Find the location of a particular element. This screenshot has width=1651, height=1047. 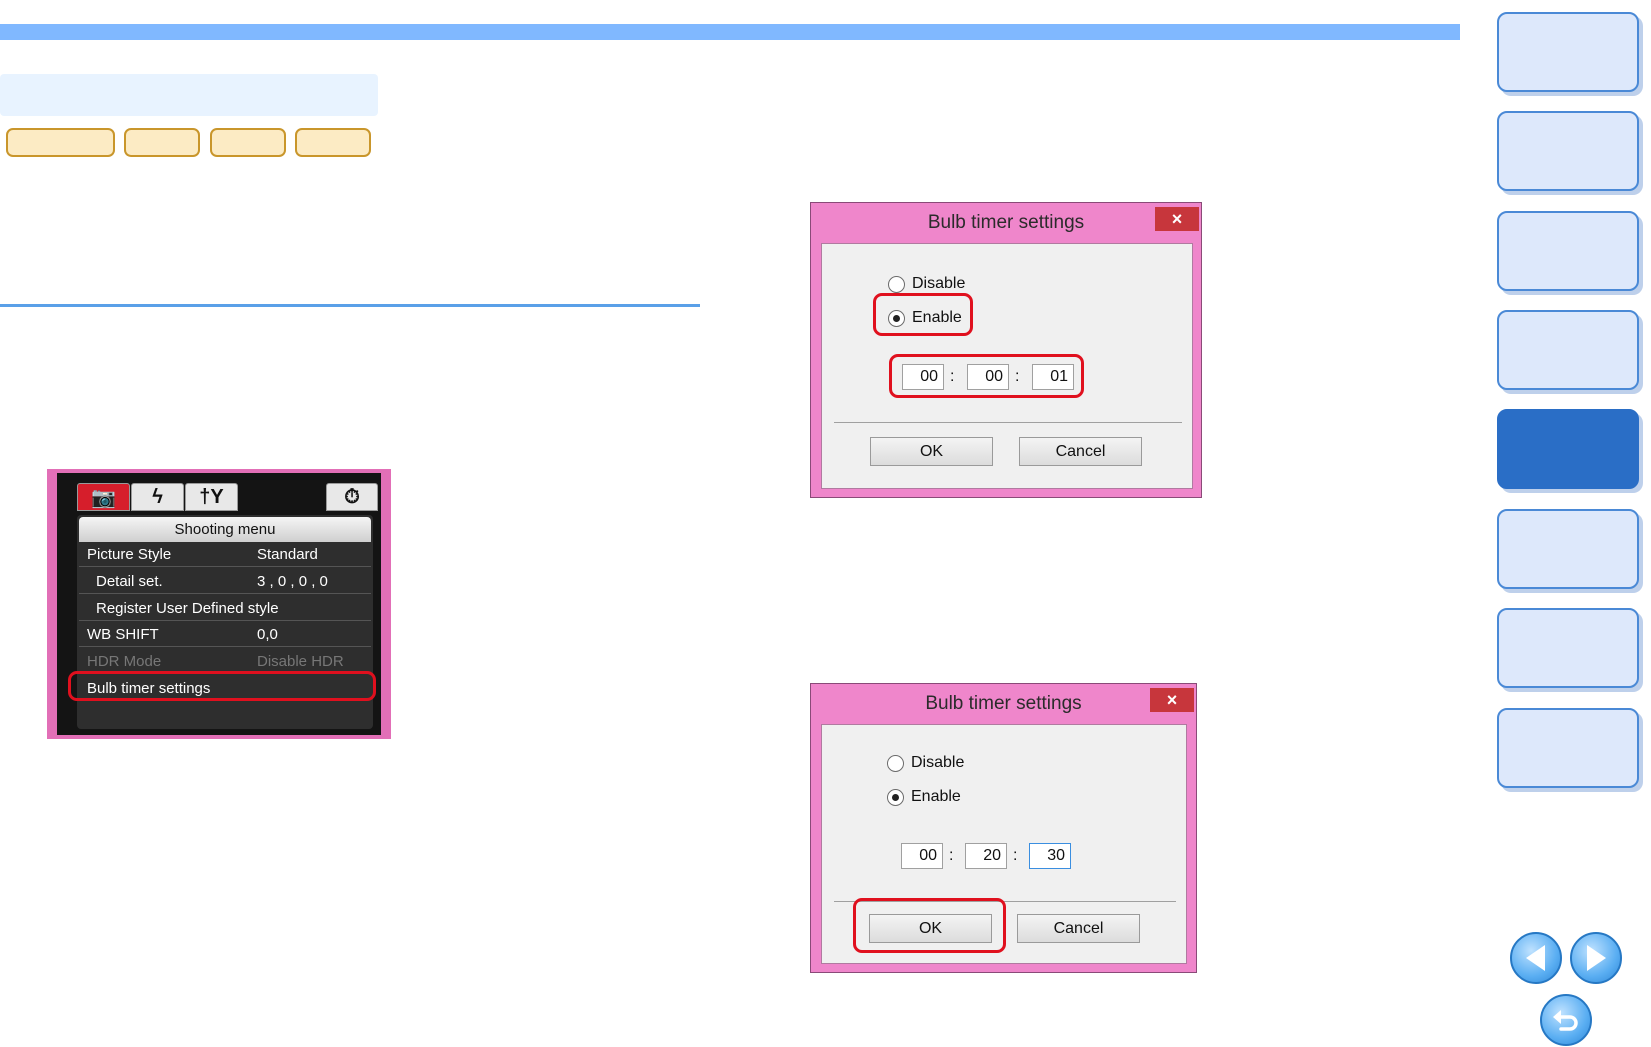

enable-label: Enable is located at coordinates (936, 796).